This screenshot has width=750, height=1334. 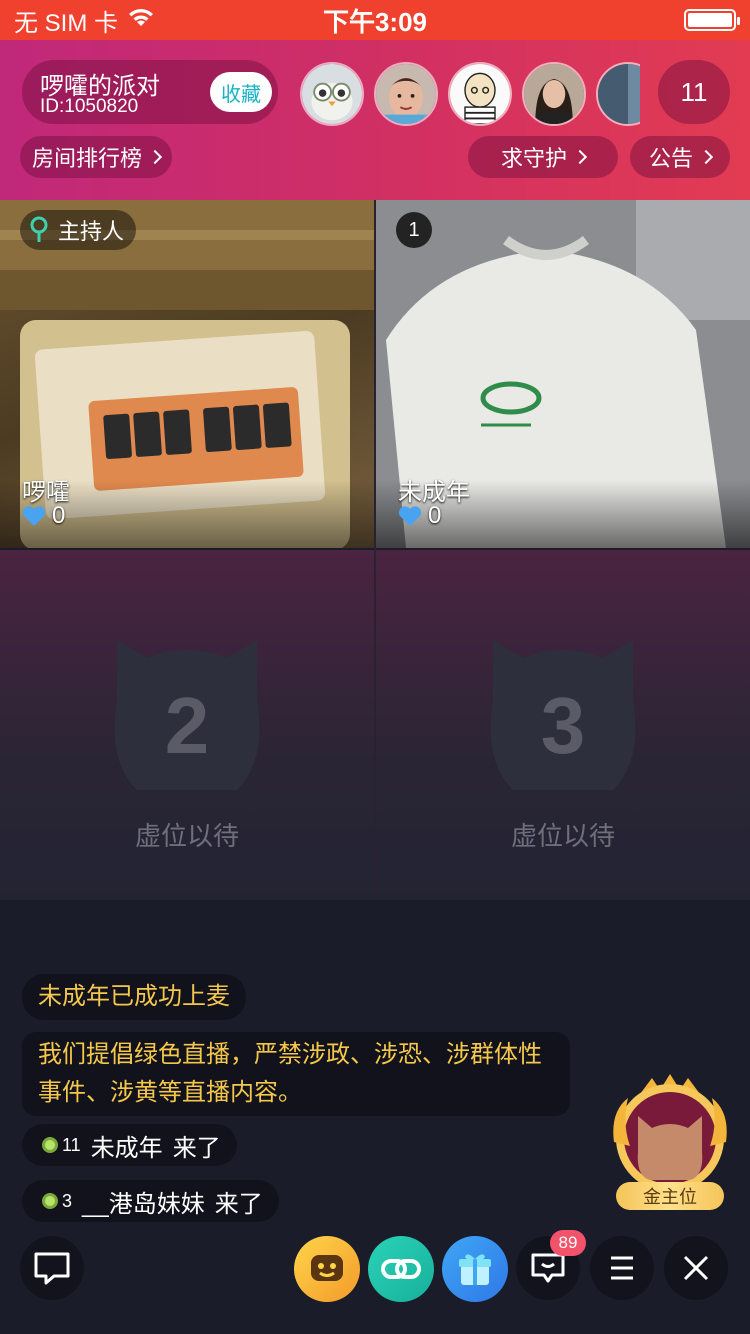 What do you see at coordinates (39, 229) in the screenshot?
I see `host-mic-icon` at bounding box center [39, 229].